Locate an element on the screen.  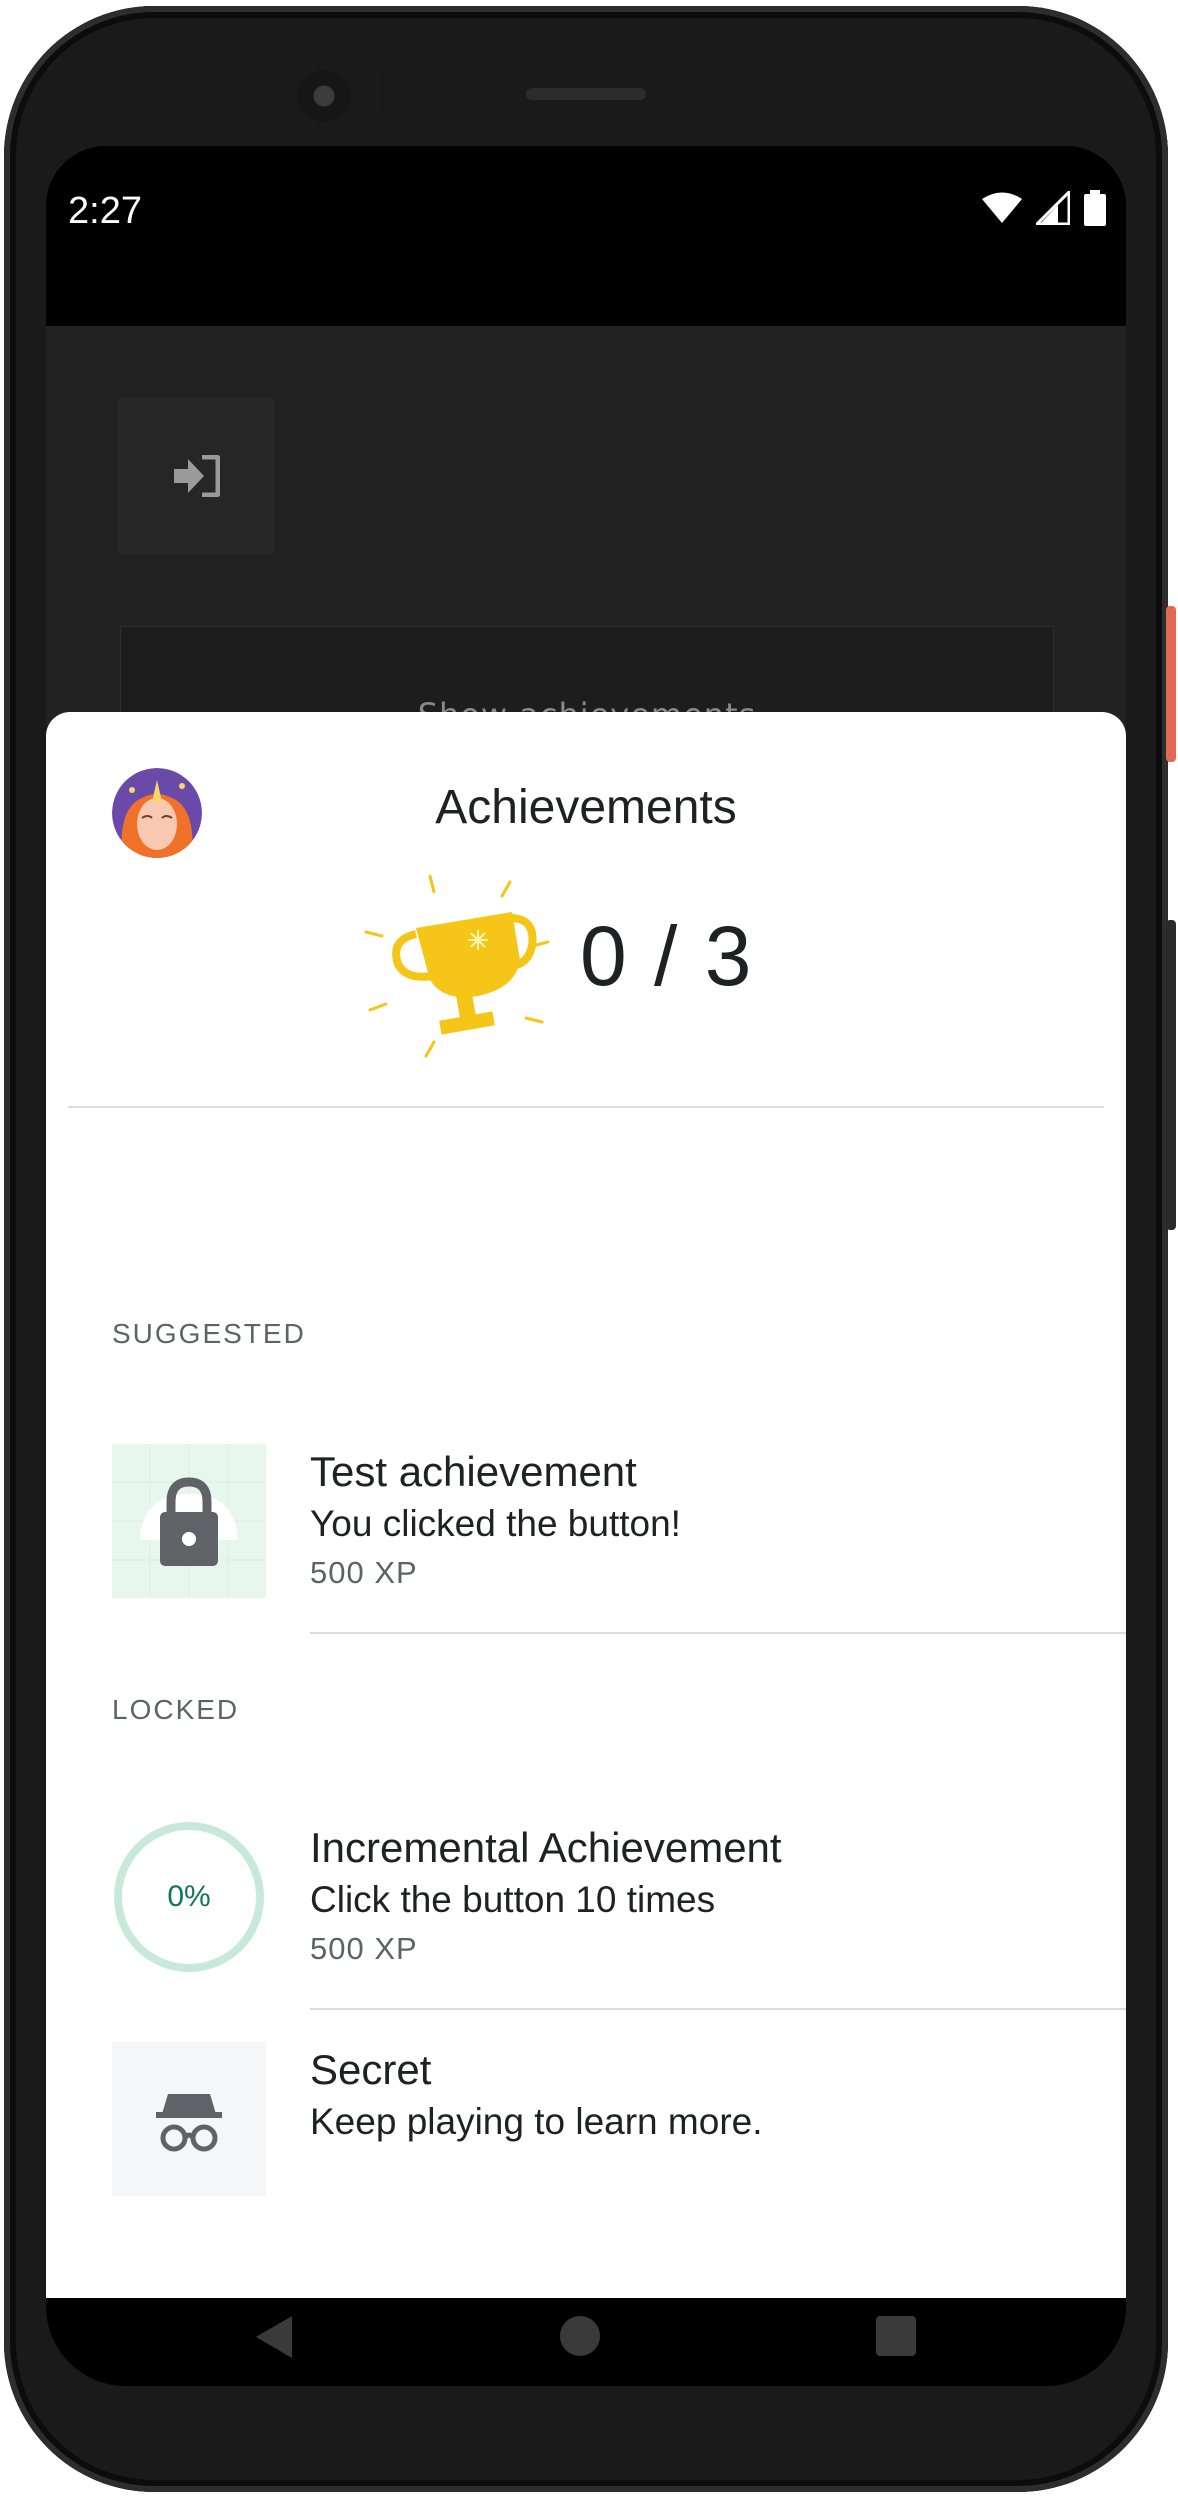
header-divider is located at coordinates (586, 1107).